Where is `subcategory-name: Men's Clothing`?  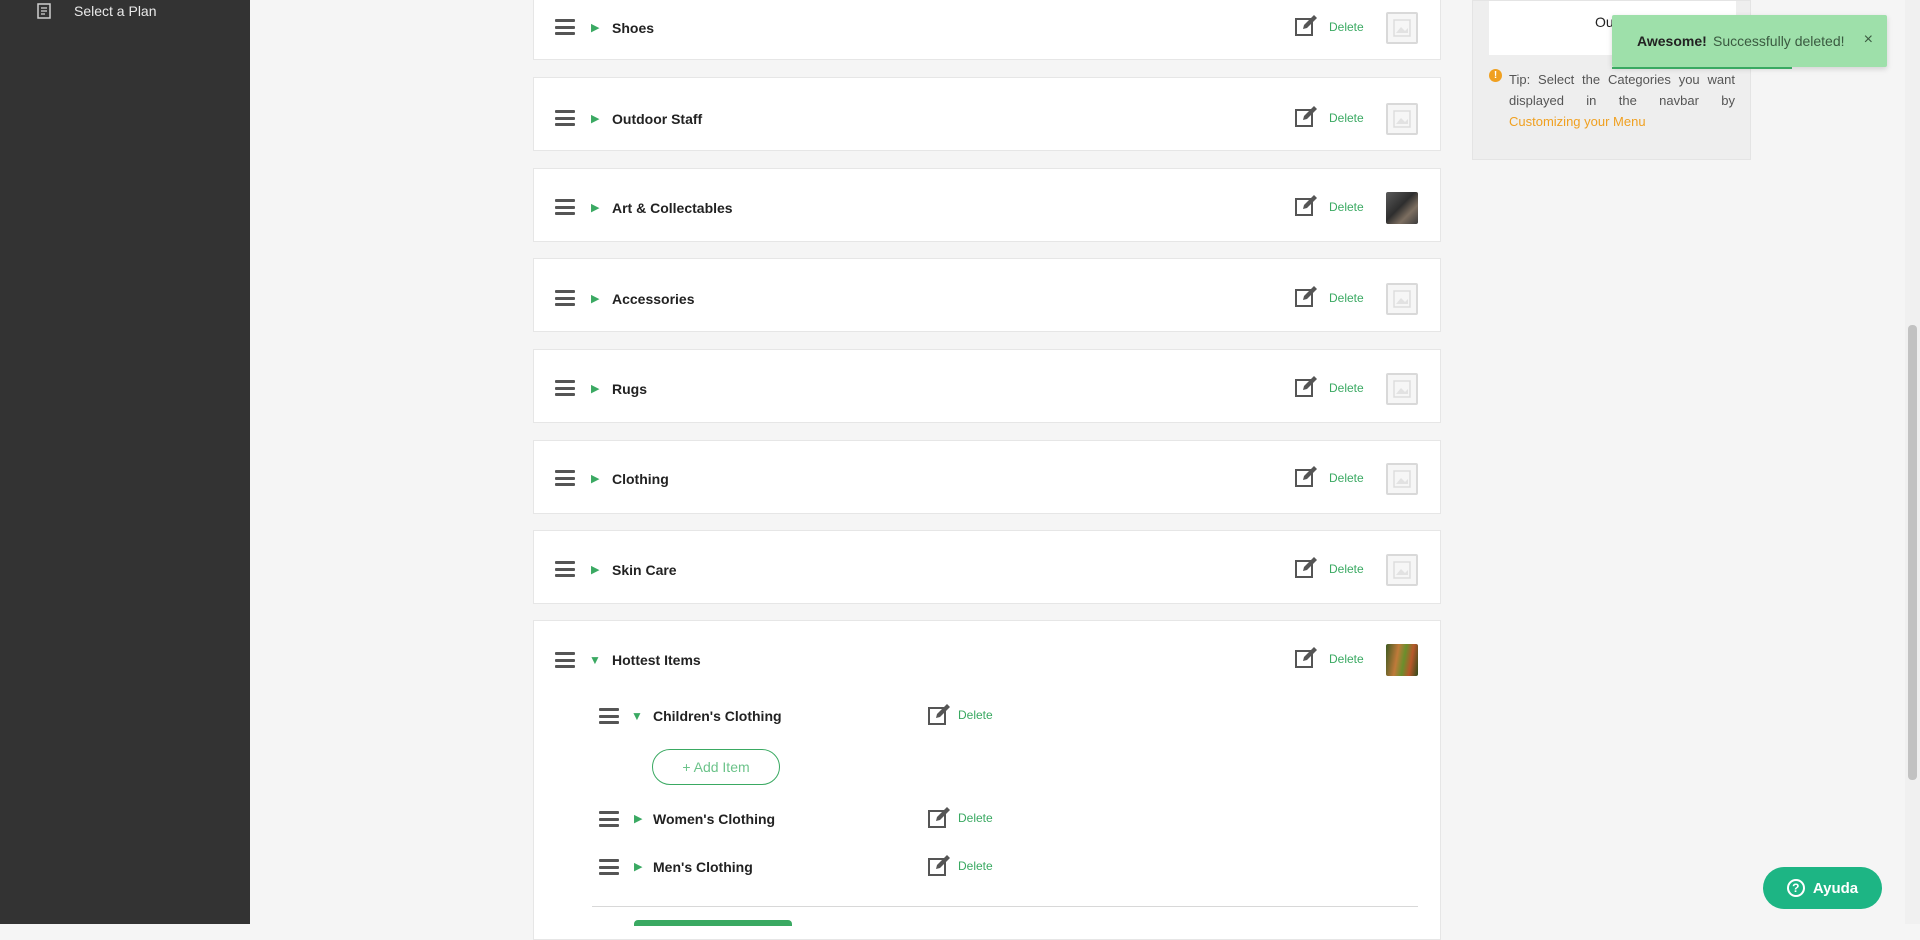 subcategory-name: Men's Clothing is located at coordinates (703, 867).